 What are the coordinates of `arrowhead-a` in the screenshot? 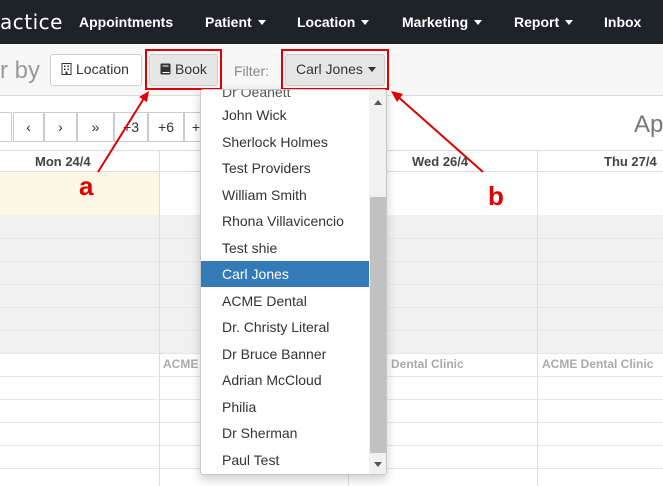 It's located at (144, 96).